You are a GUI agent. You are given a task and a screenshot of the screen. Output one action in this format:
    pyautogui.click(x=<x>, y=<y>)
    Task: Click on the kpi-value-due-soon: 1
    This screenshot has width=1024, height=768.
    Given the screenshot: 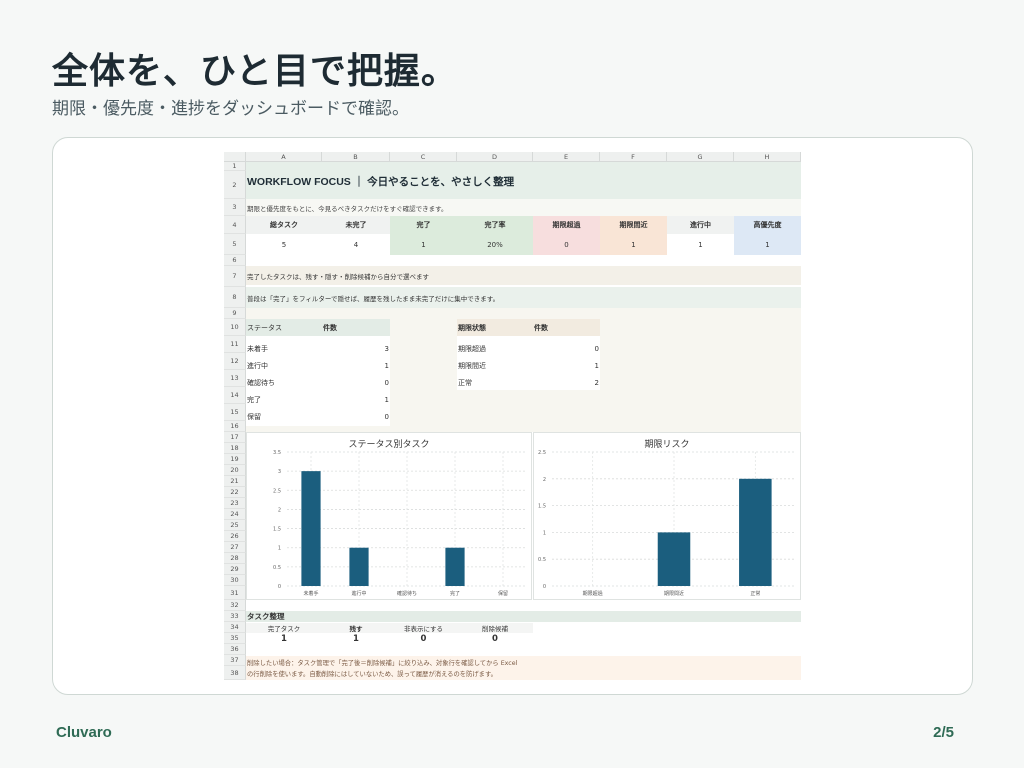 What is the action you would take?
    pyautogui.click(x=633, y=244)
    